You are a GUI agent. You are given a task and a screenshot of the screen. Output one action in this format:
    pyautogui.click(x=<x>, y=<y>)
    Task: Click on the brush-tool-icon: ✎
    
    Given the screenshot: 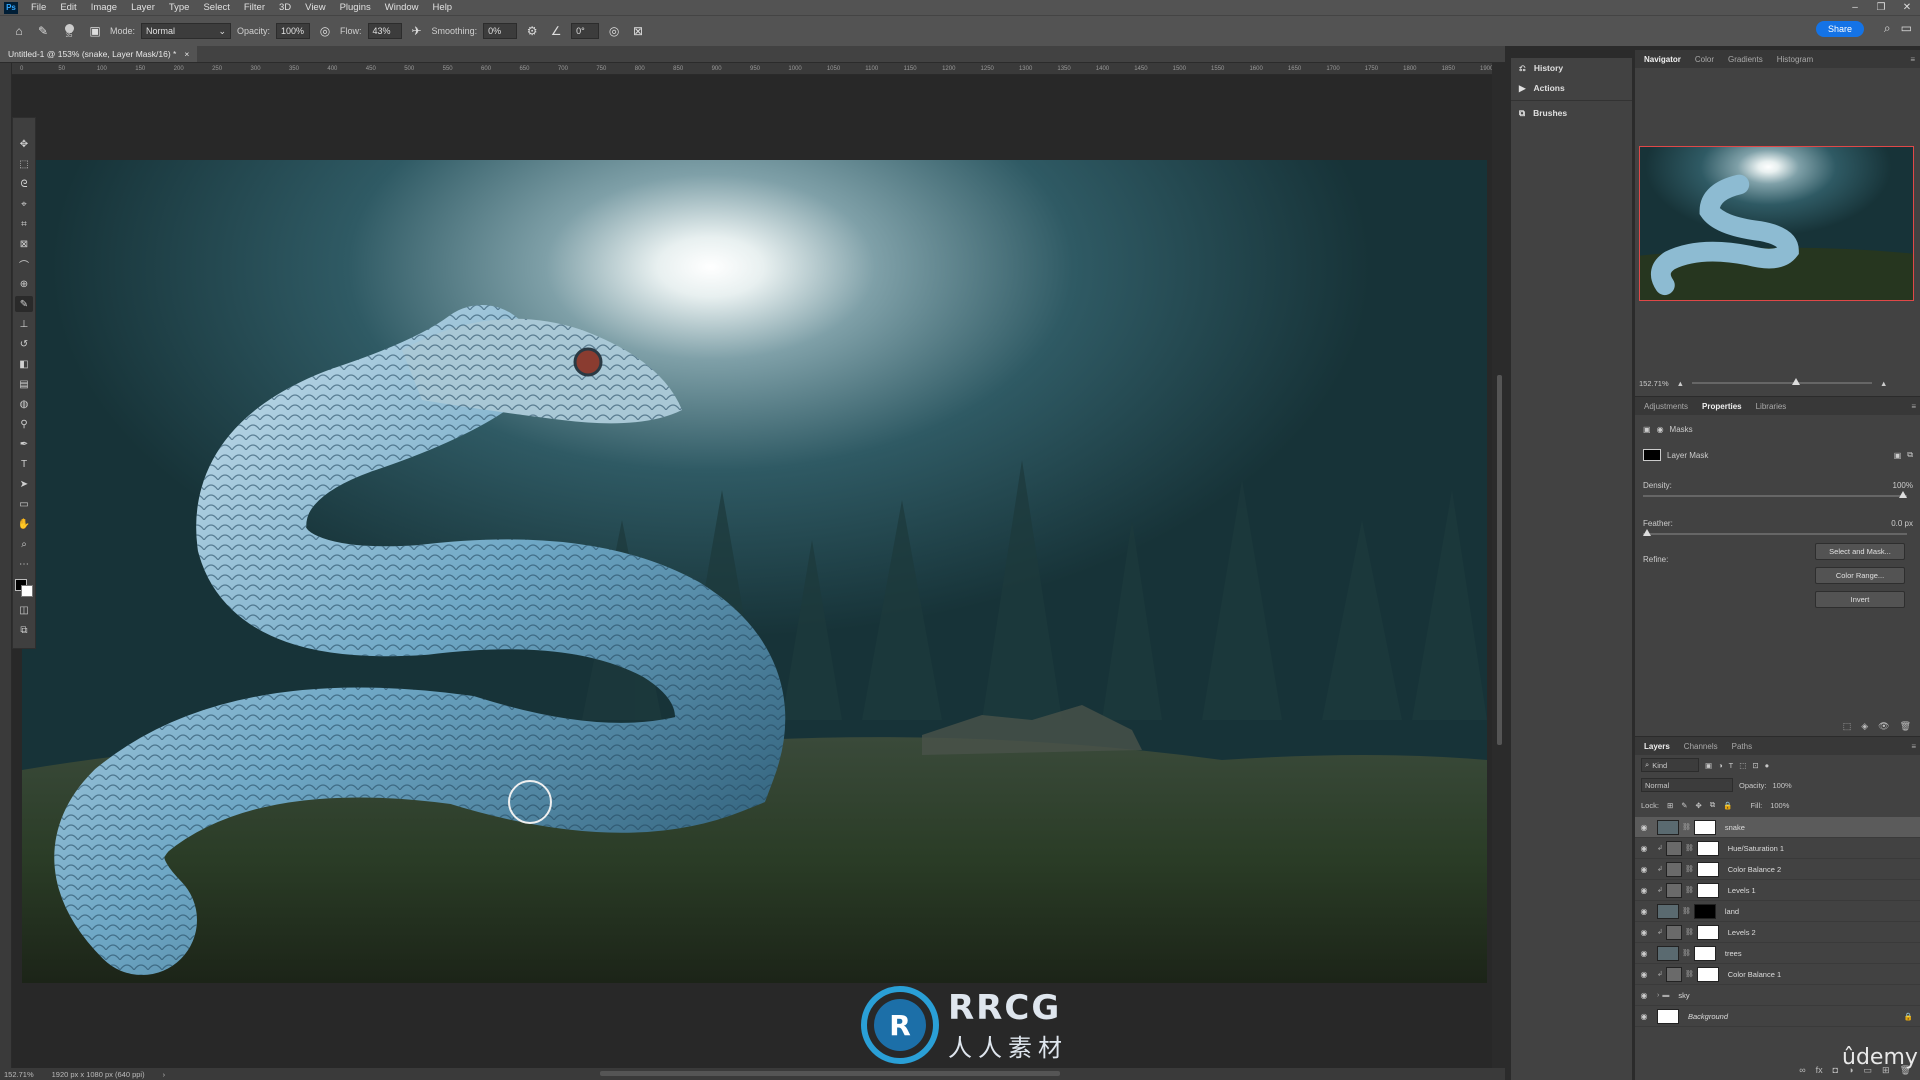 What is the action you would take?
    pyautogui.click(x=24, y=304)
    